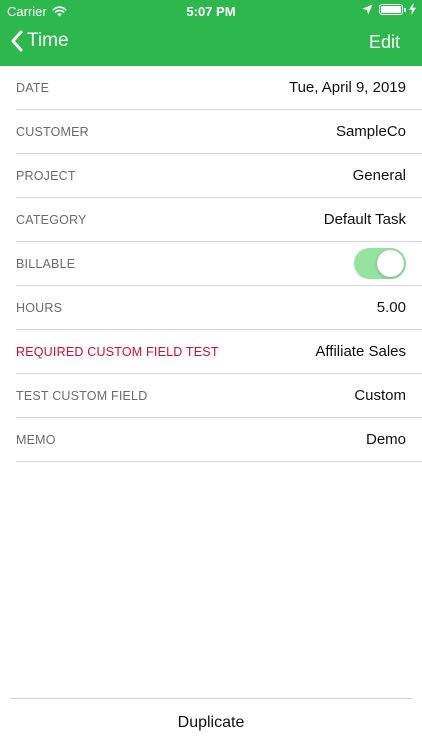 The height and width of the screenshot is (750, 422). Describe the element at coordinates (52, 131) in the screenshot. I see `field-label: CUSTOMER` at that location.